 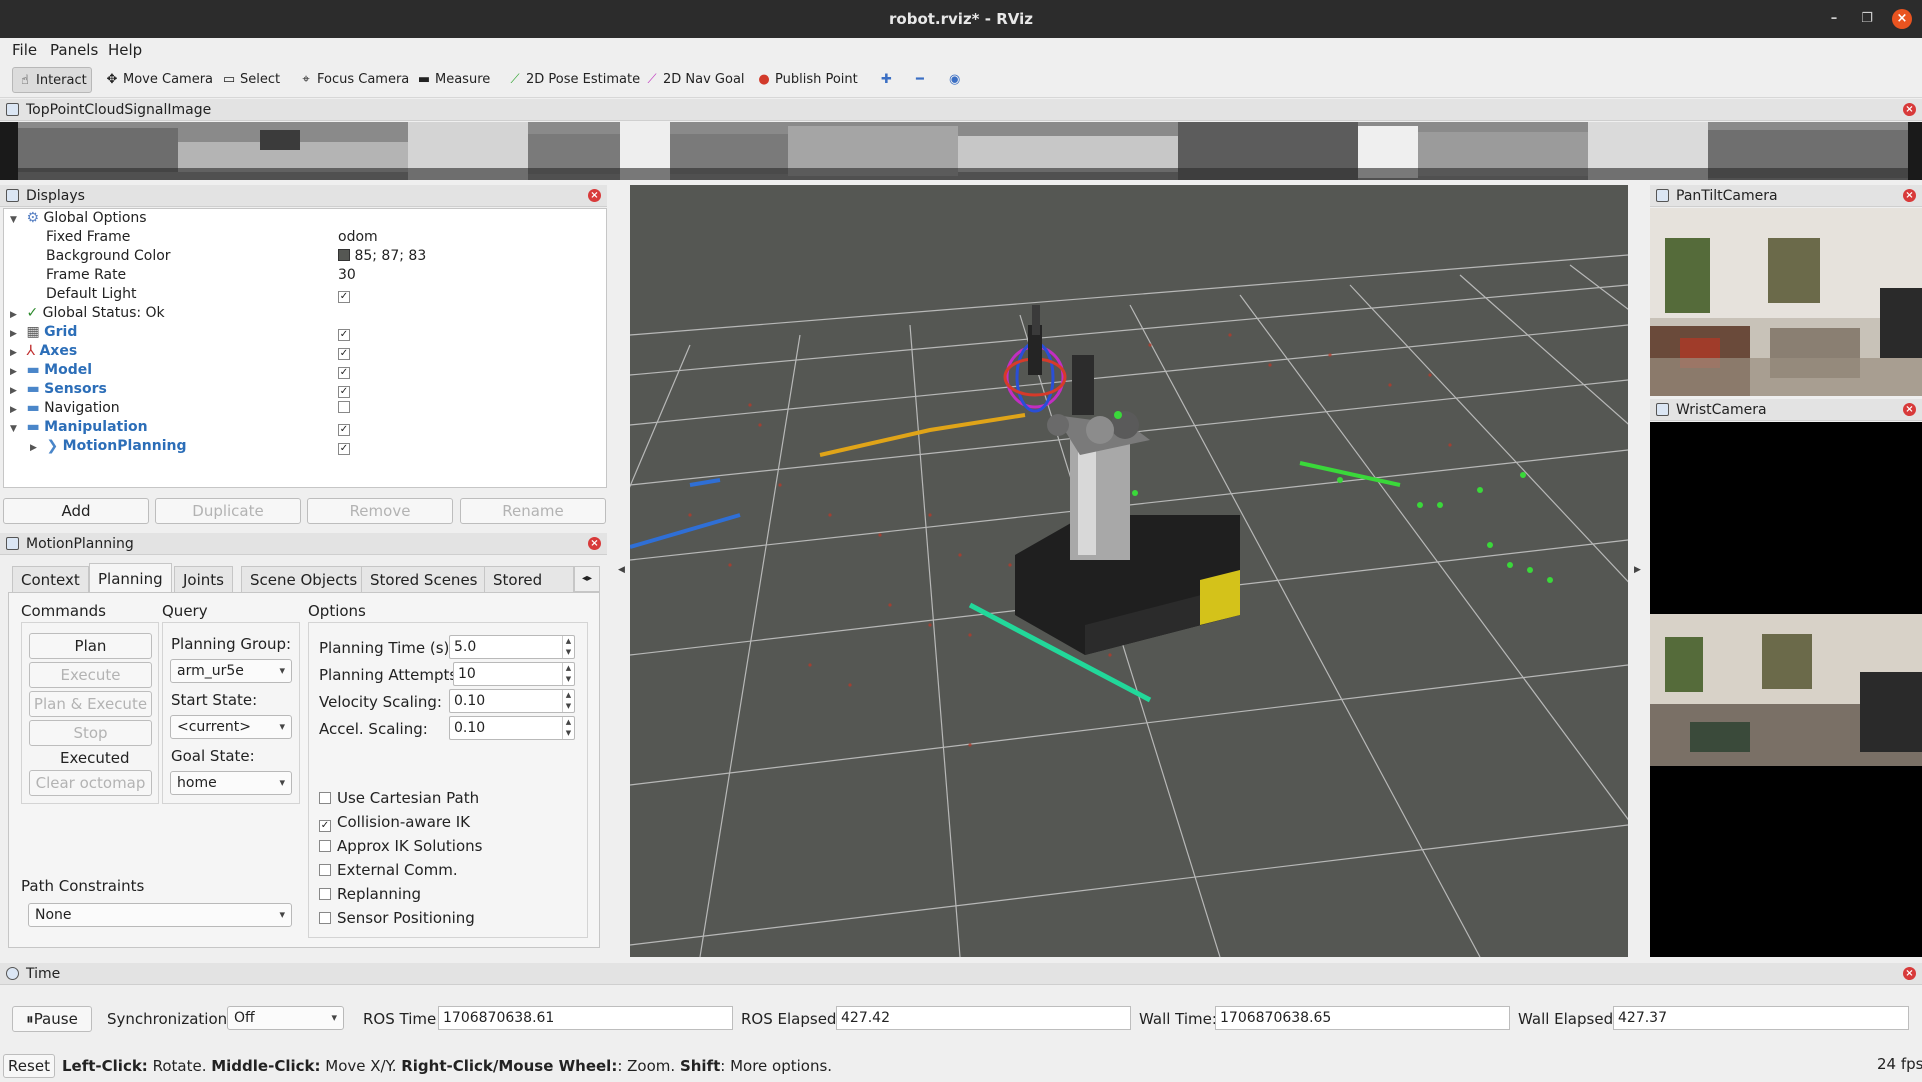 I want to click on approx-ik-checkbox: Approx IK Solutions, so click(x=400, y=846).